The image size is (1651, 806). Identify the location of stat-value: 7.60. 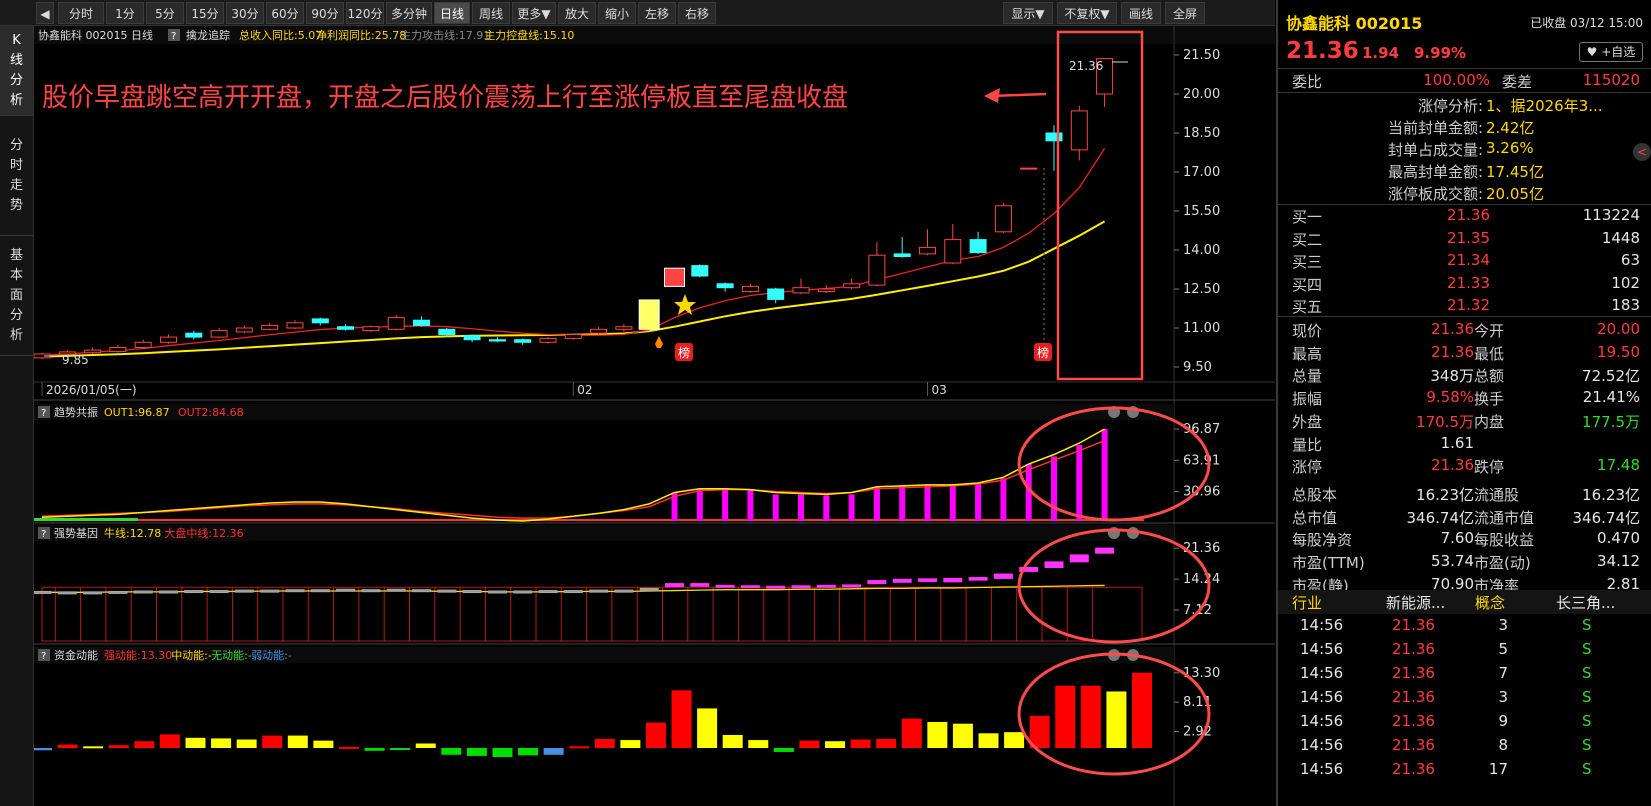
(1457, 538).